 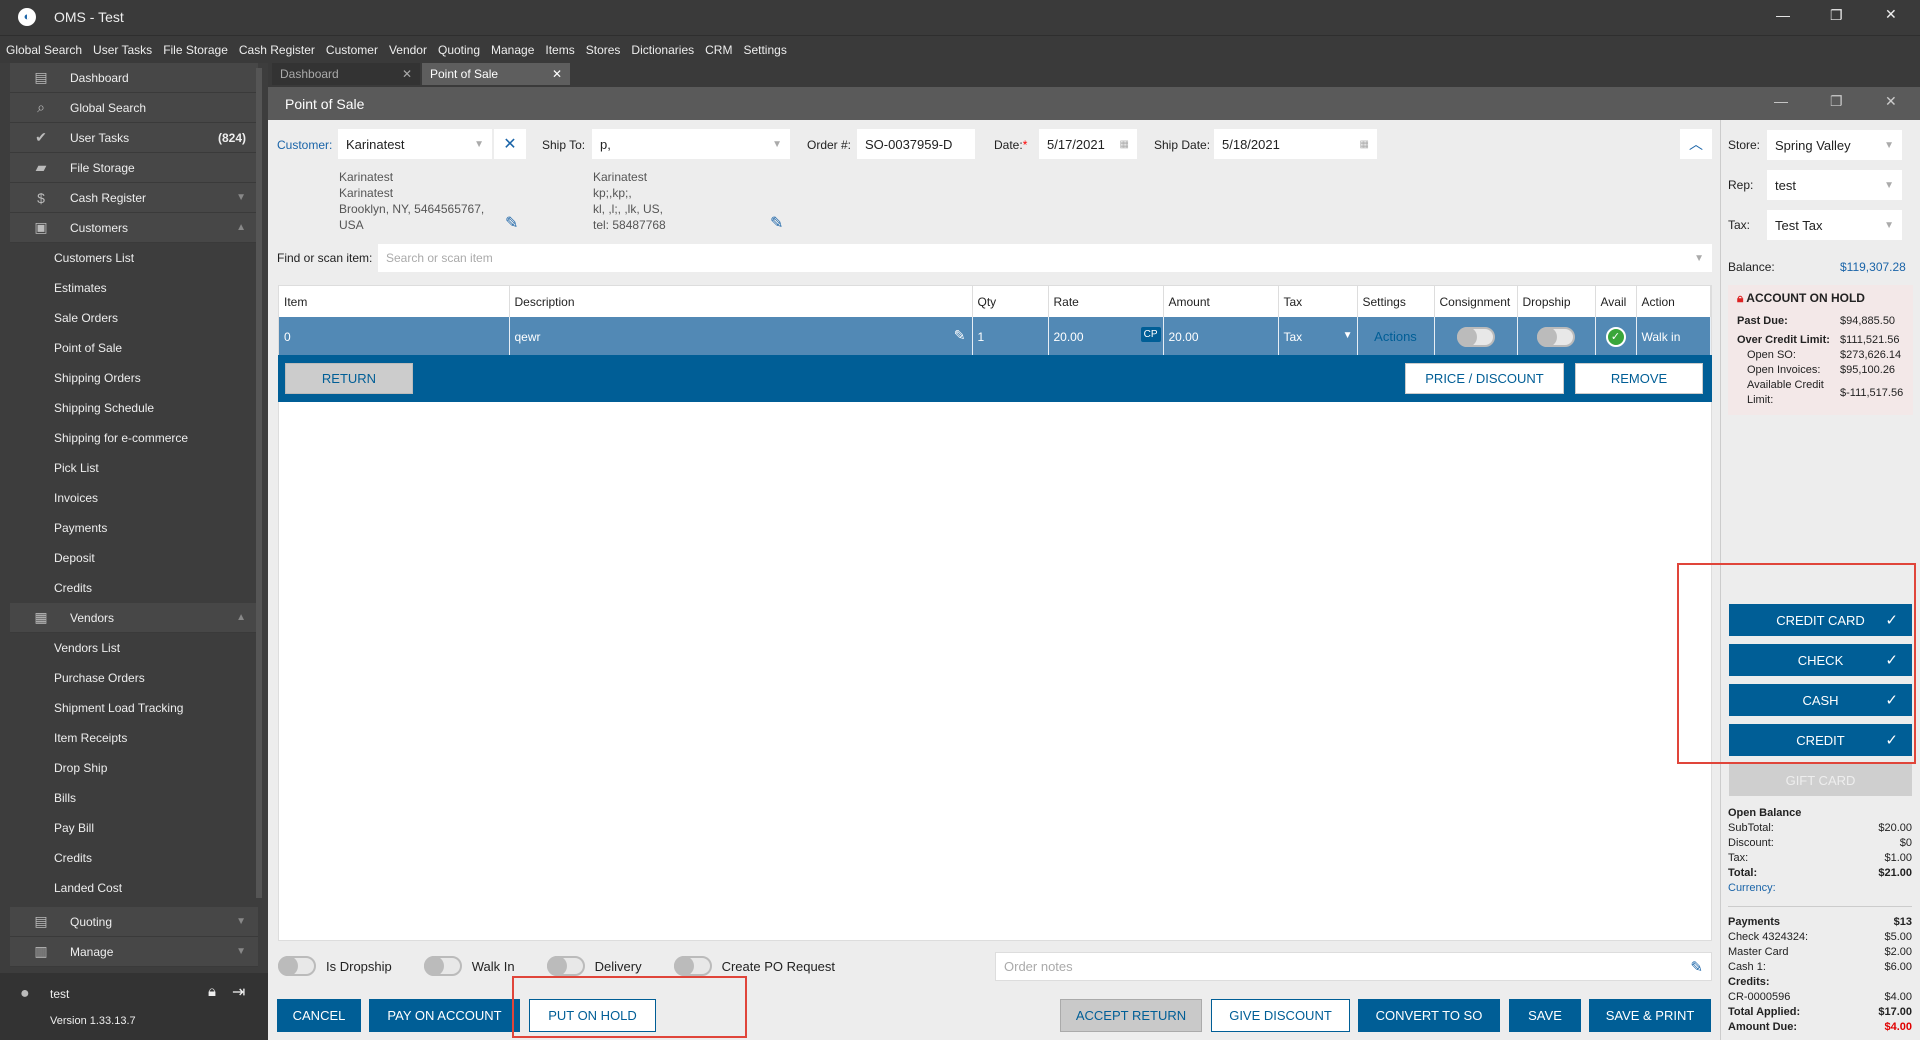 What do you see at coordinates (1834, 225) in the screenshot?
I see `tax-select: Test Tax ▼` at bounding box center [1834, 225].